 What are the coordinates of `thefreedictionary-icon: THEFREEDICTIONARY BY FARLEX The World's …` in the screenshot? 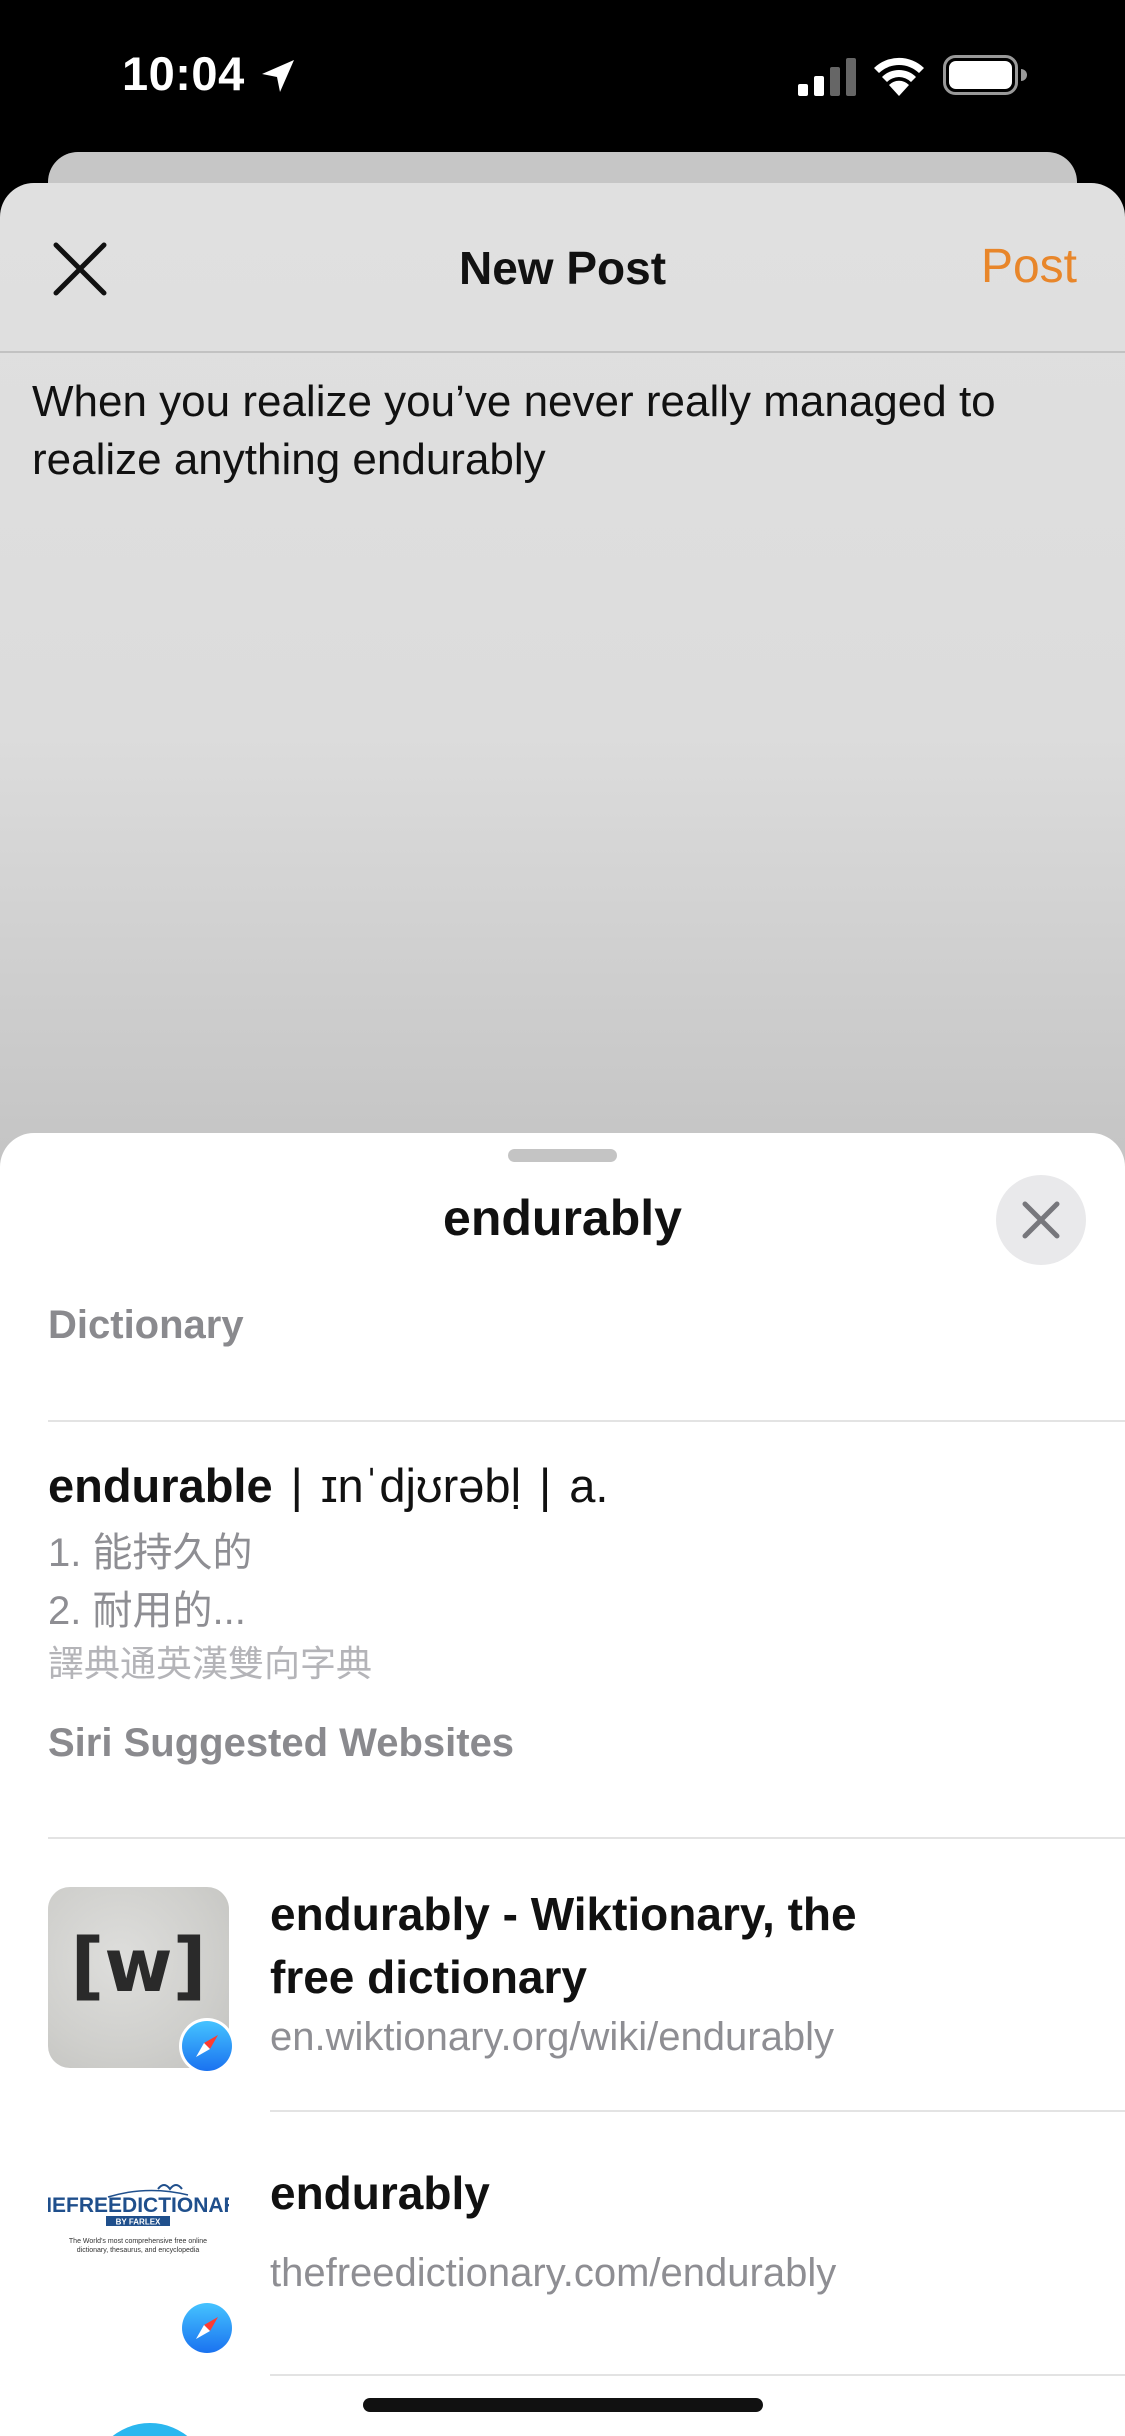 It's located at (141, 2262).